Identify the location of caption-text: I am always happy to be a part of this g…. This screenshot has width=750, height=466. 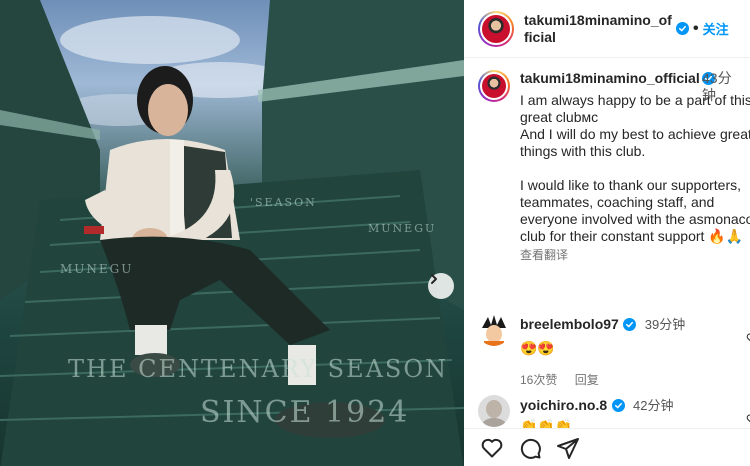
(635, 168).